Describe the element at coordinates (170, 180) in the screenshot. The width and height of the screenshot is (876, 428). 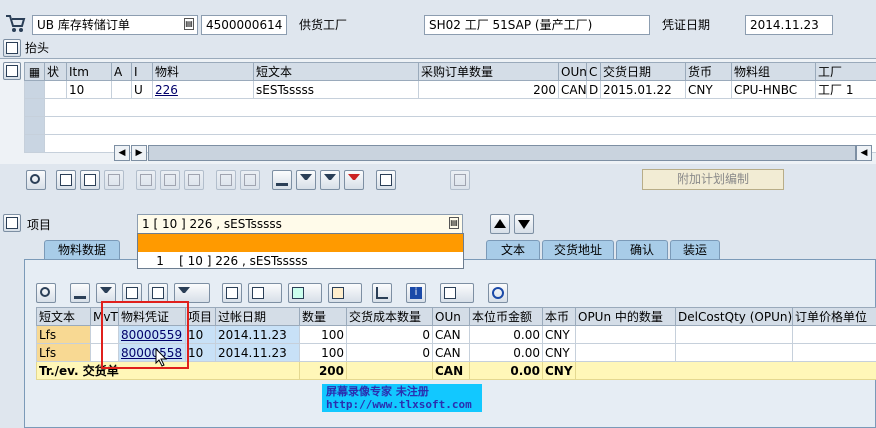
I see `lock-button` at that location.